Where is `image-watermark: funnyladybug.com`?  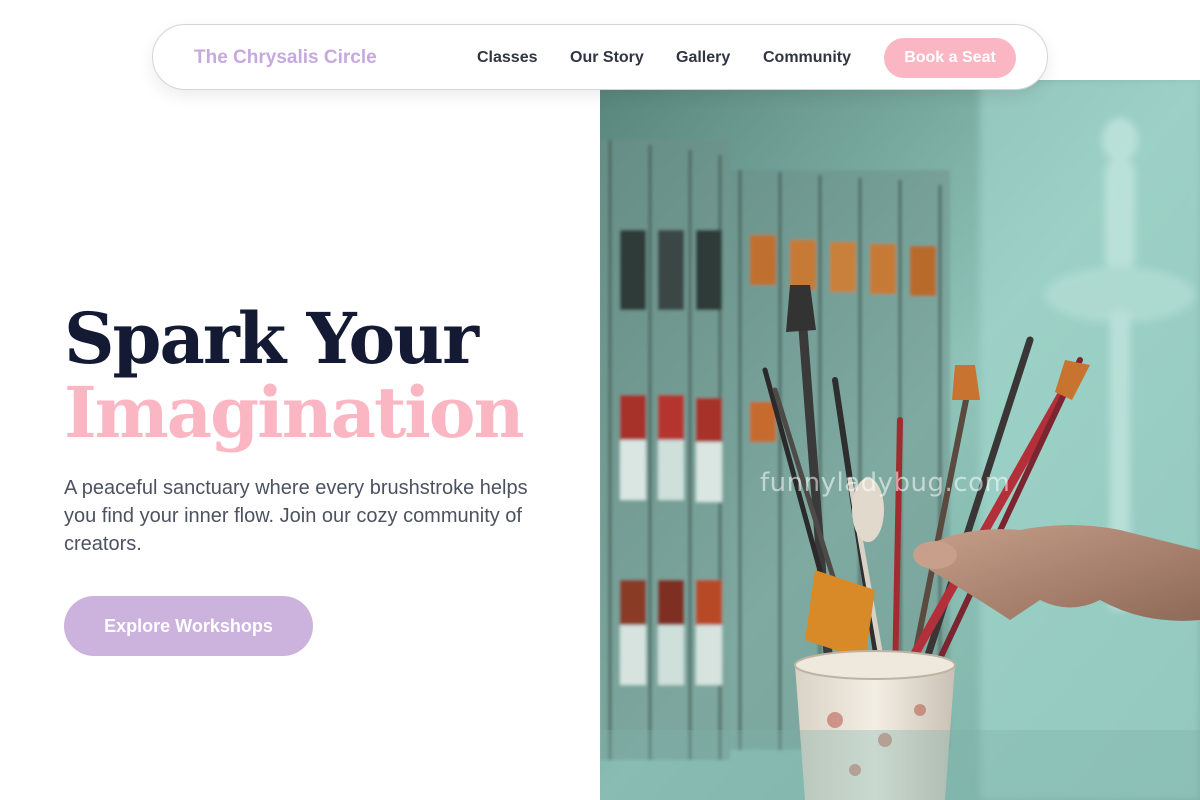
image-watermark: funnyladybug.com is located at coordinates (885, 483).